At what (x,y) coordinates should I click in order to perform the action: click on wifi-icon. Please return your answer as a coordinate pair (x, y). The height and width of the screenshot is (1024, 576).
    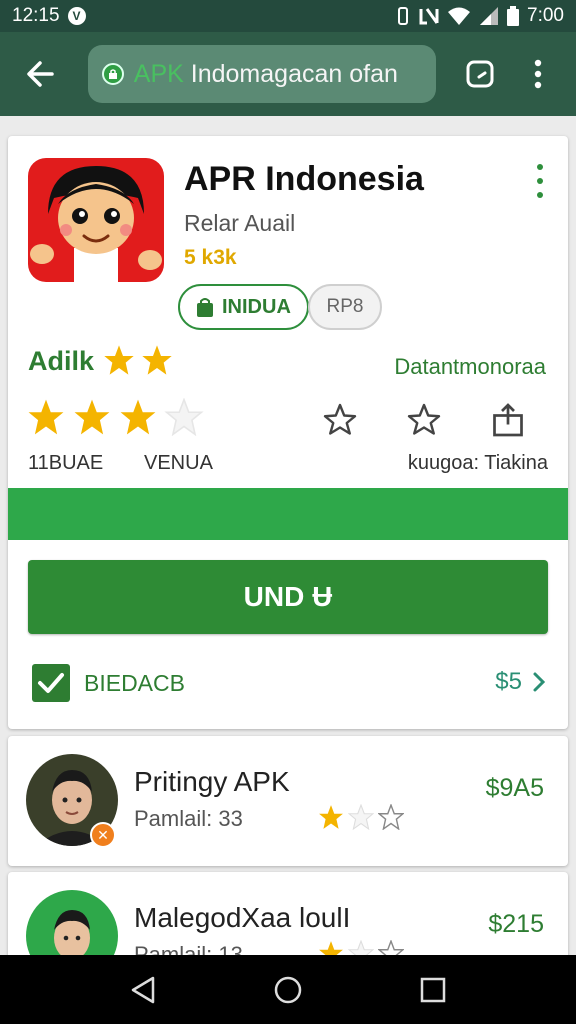
    Looking at the image, I should click on (459, 16).